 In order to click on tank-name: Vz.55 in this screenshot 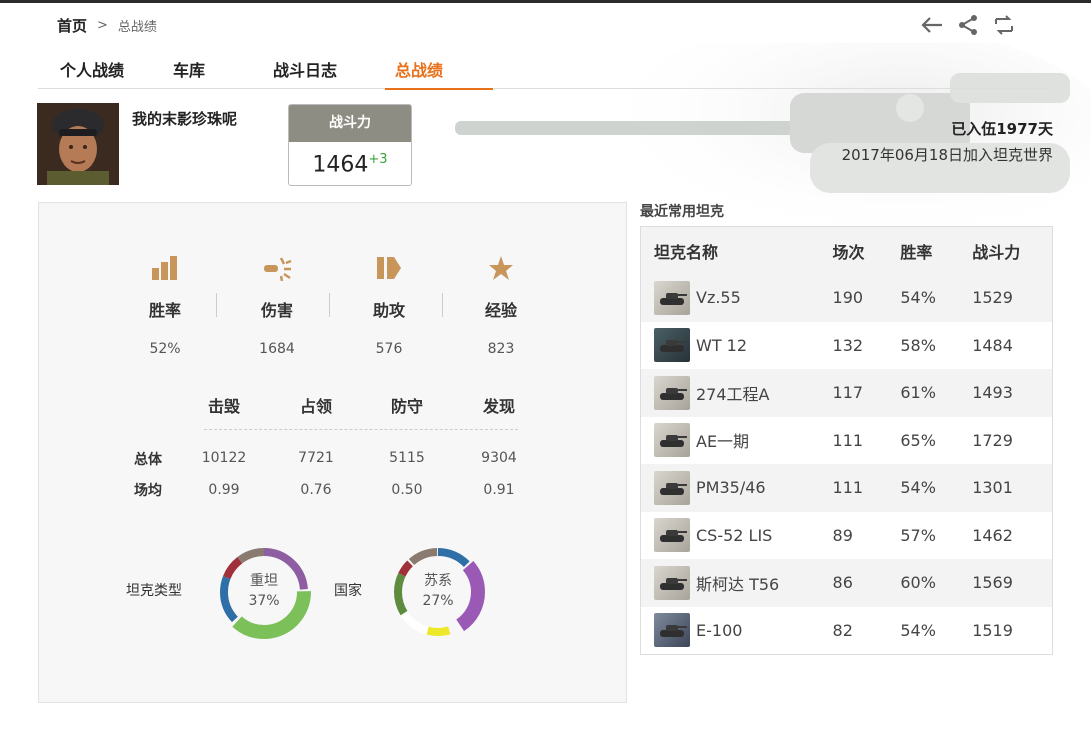, I will do `click(718, 298)`.